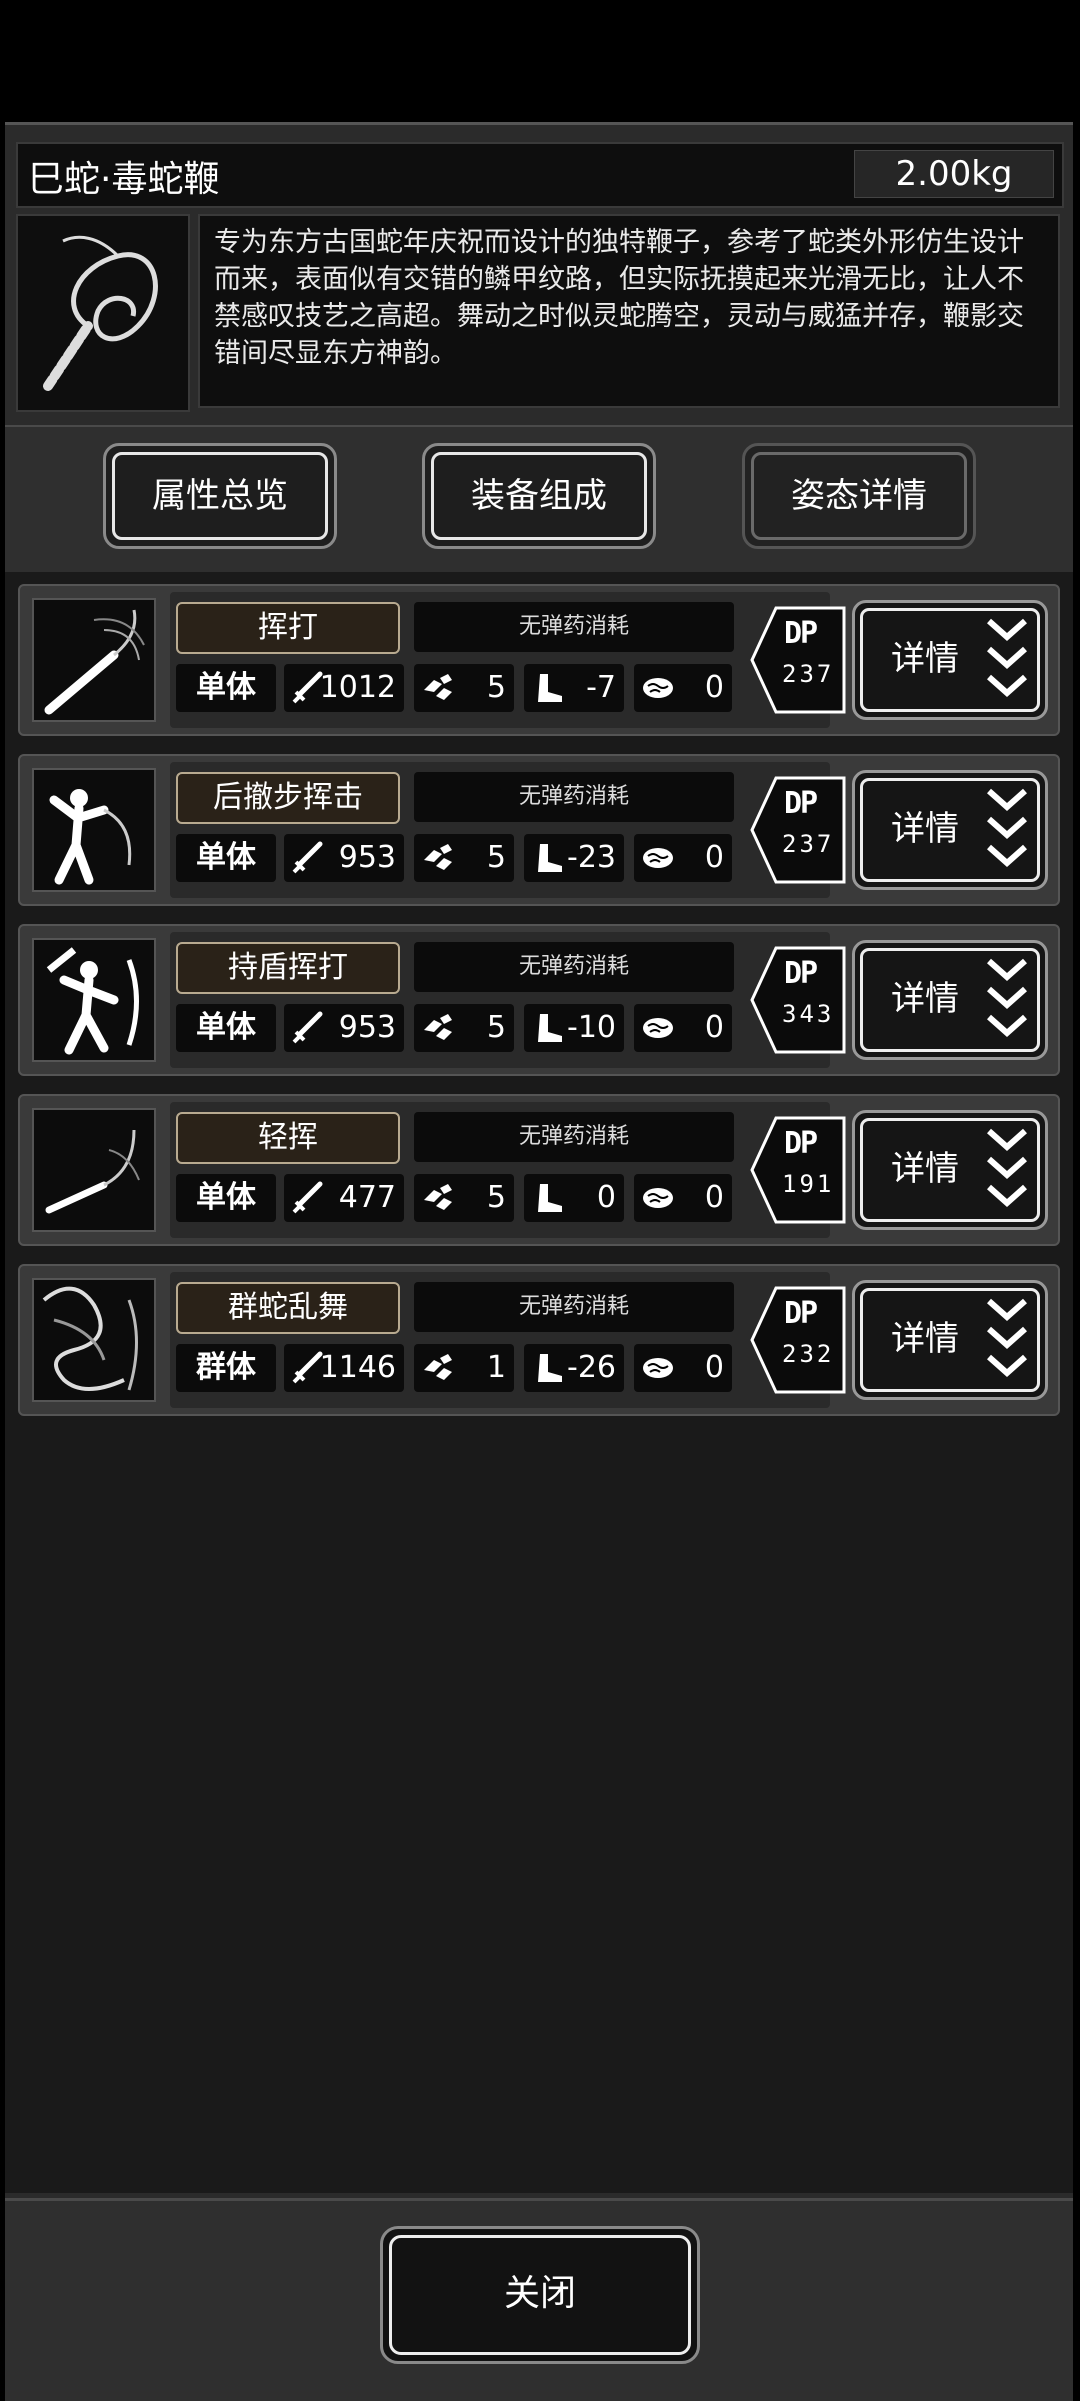  What do you see at coordinates (508, 660) in the screenshot?
I see `stance-info: 挥打 无弹药消耗 单体 1012 5 -7 0 DP 237` at bounding box center [508, 660].